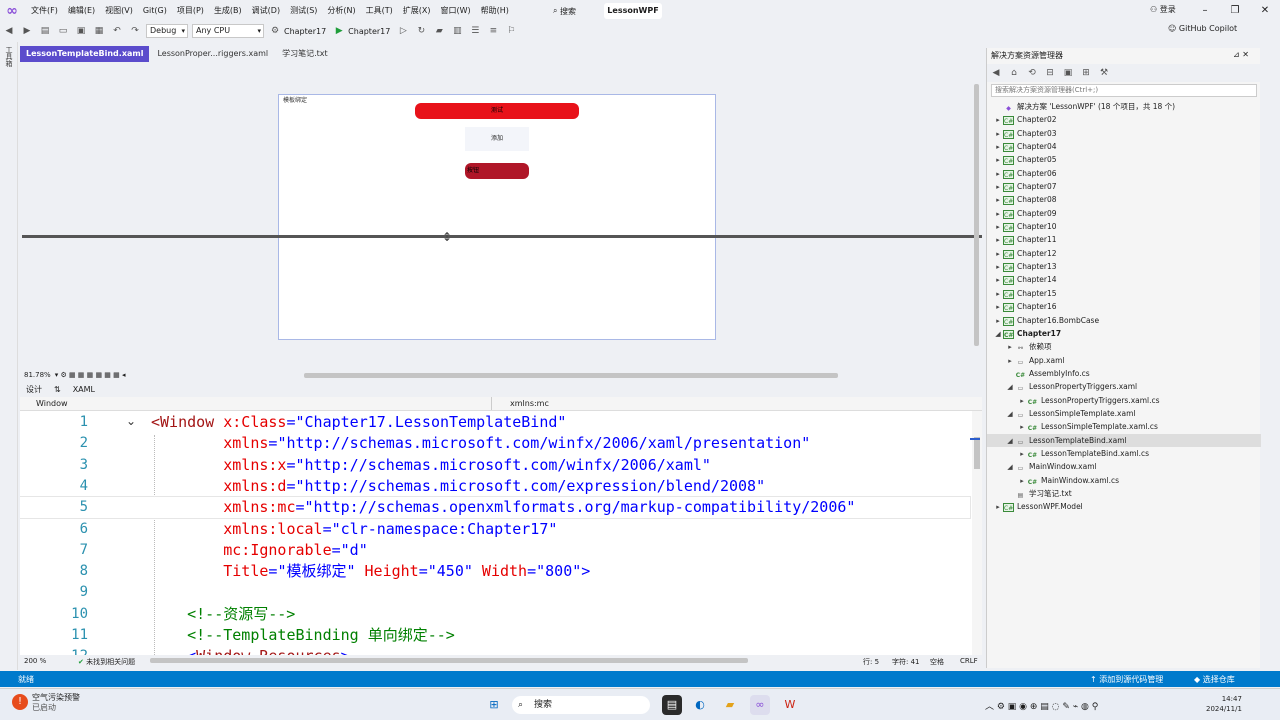  What do you see at coordinates (106, 662) in the screenshot?
I see `issues-status: ✔ 未找到相关问题` at bounding box center [106, 662].